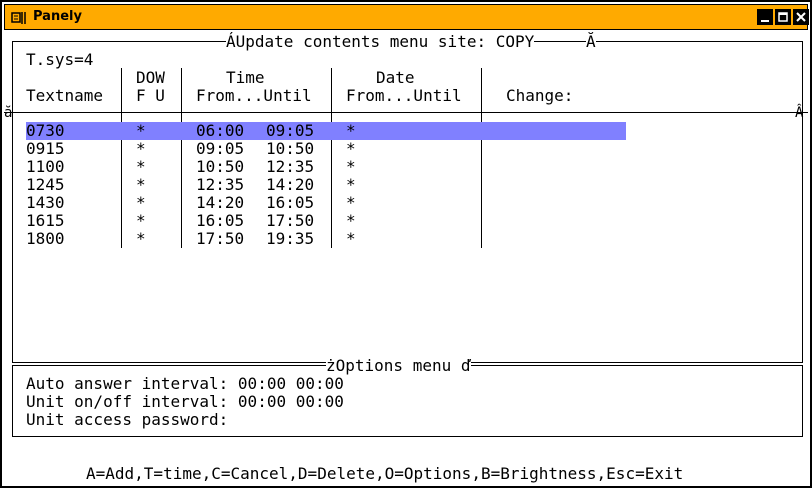 The image size is (812, 488). Describe the element at coordinates (45, 220) in the screenshot. I see `row-textname: 1615` at that location.